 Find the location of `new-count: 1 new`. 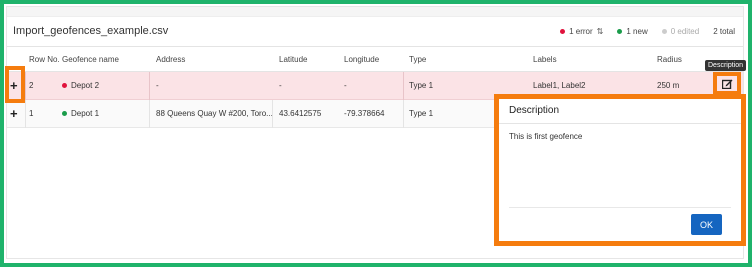

new-count: 1 new is located at coordinates (632, 31).